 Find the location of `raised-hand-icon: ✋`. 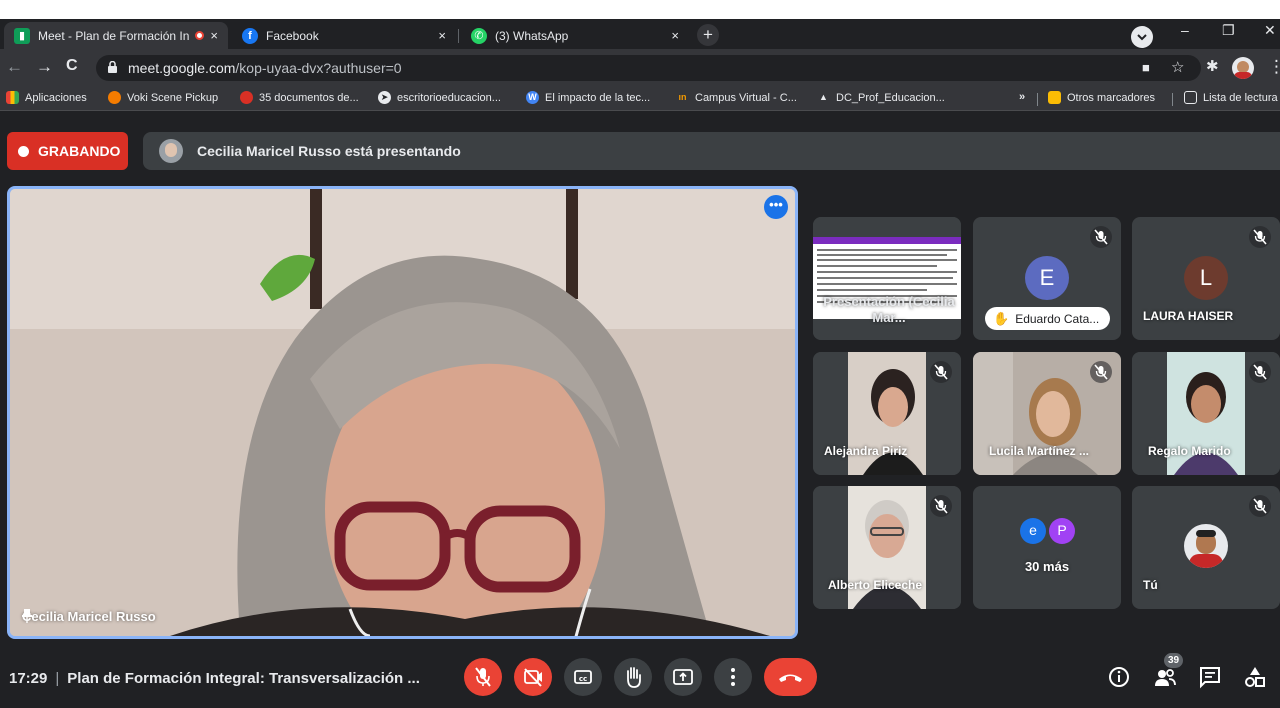

raised-hand-icon: ✋ is located at coordinates (1001, 318).